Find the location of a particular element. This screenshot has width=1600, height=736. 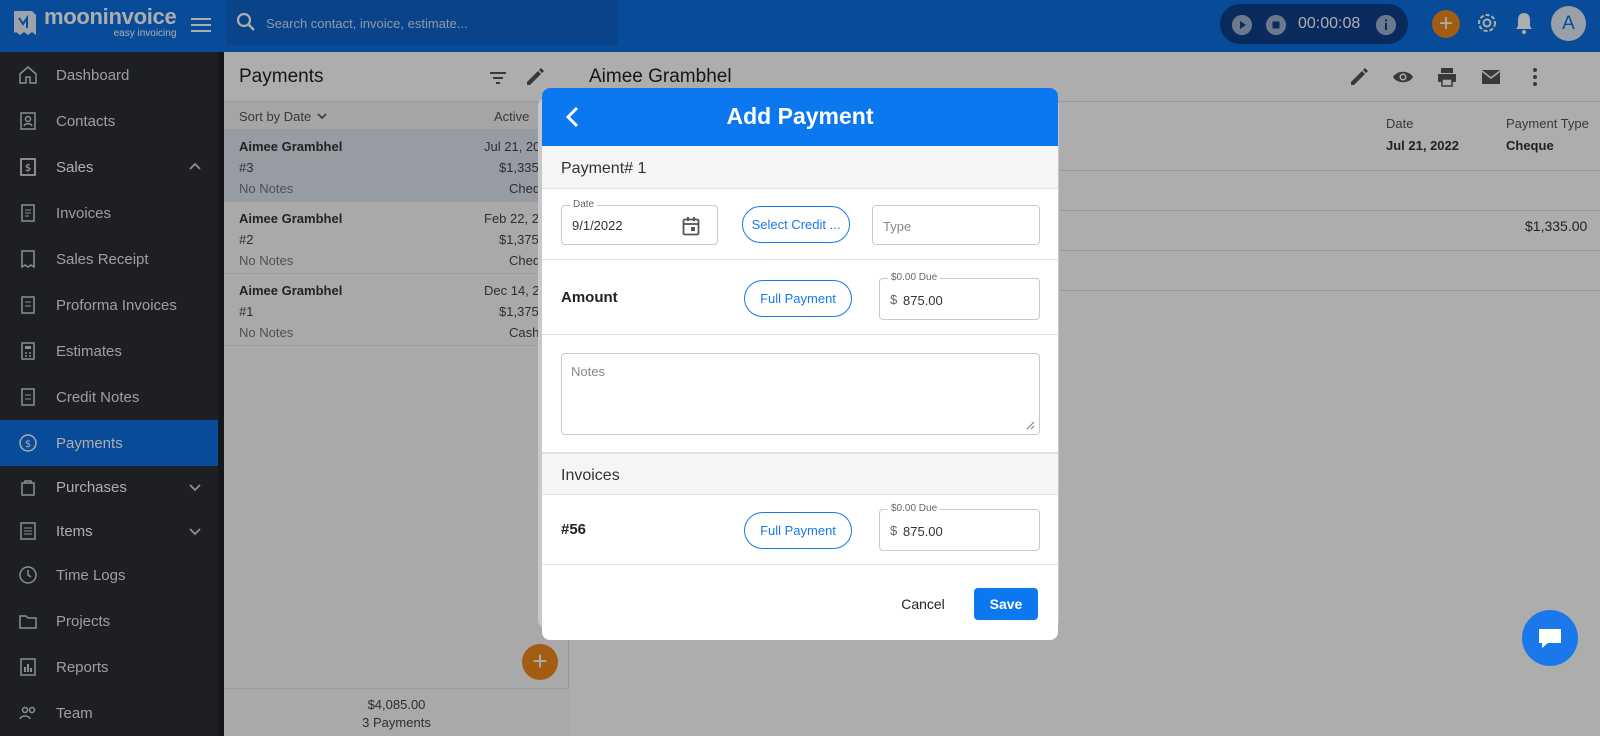

invoice-due-label: $0.00 Due is located at coordinates (914, 508).